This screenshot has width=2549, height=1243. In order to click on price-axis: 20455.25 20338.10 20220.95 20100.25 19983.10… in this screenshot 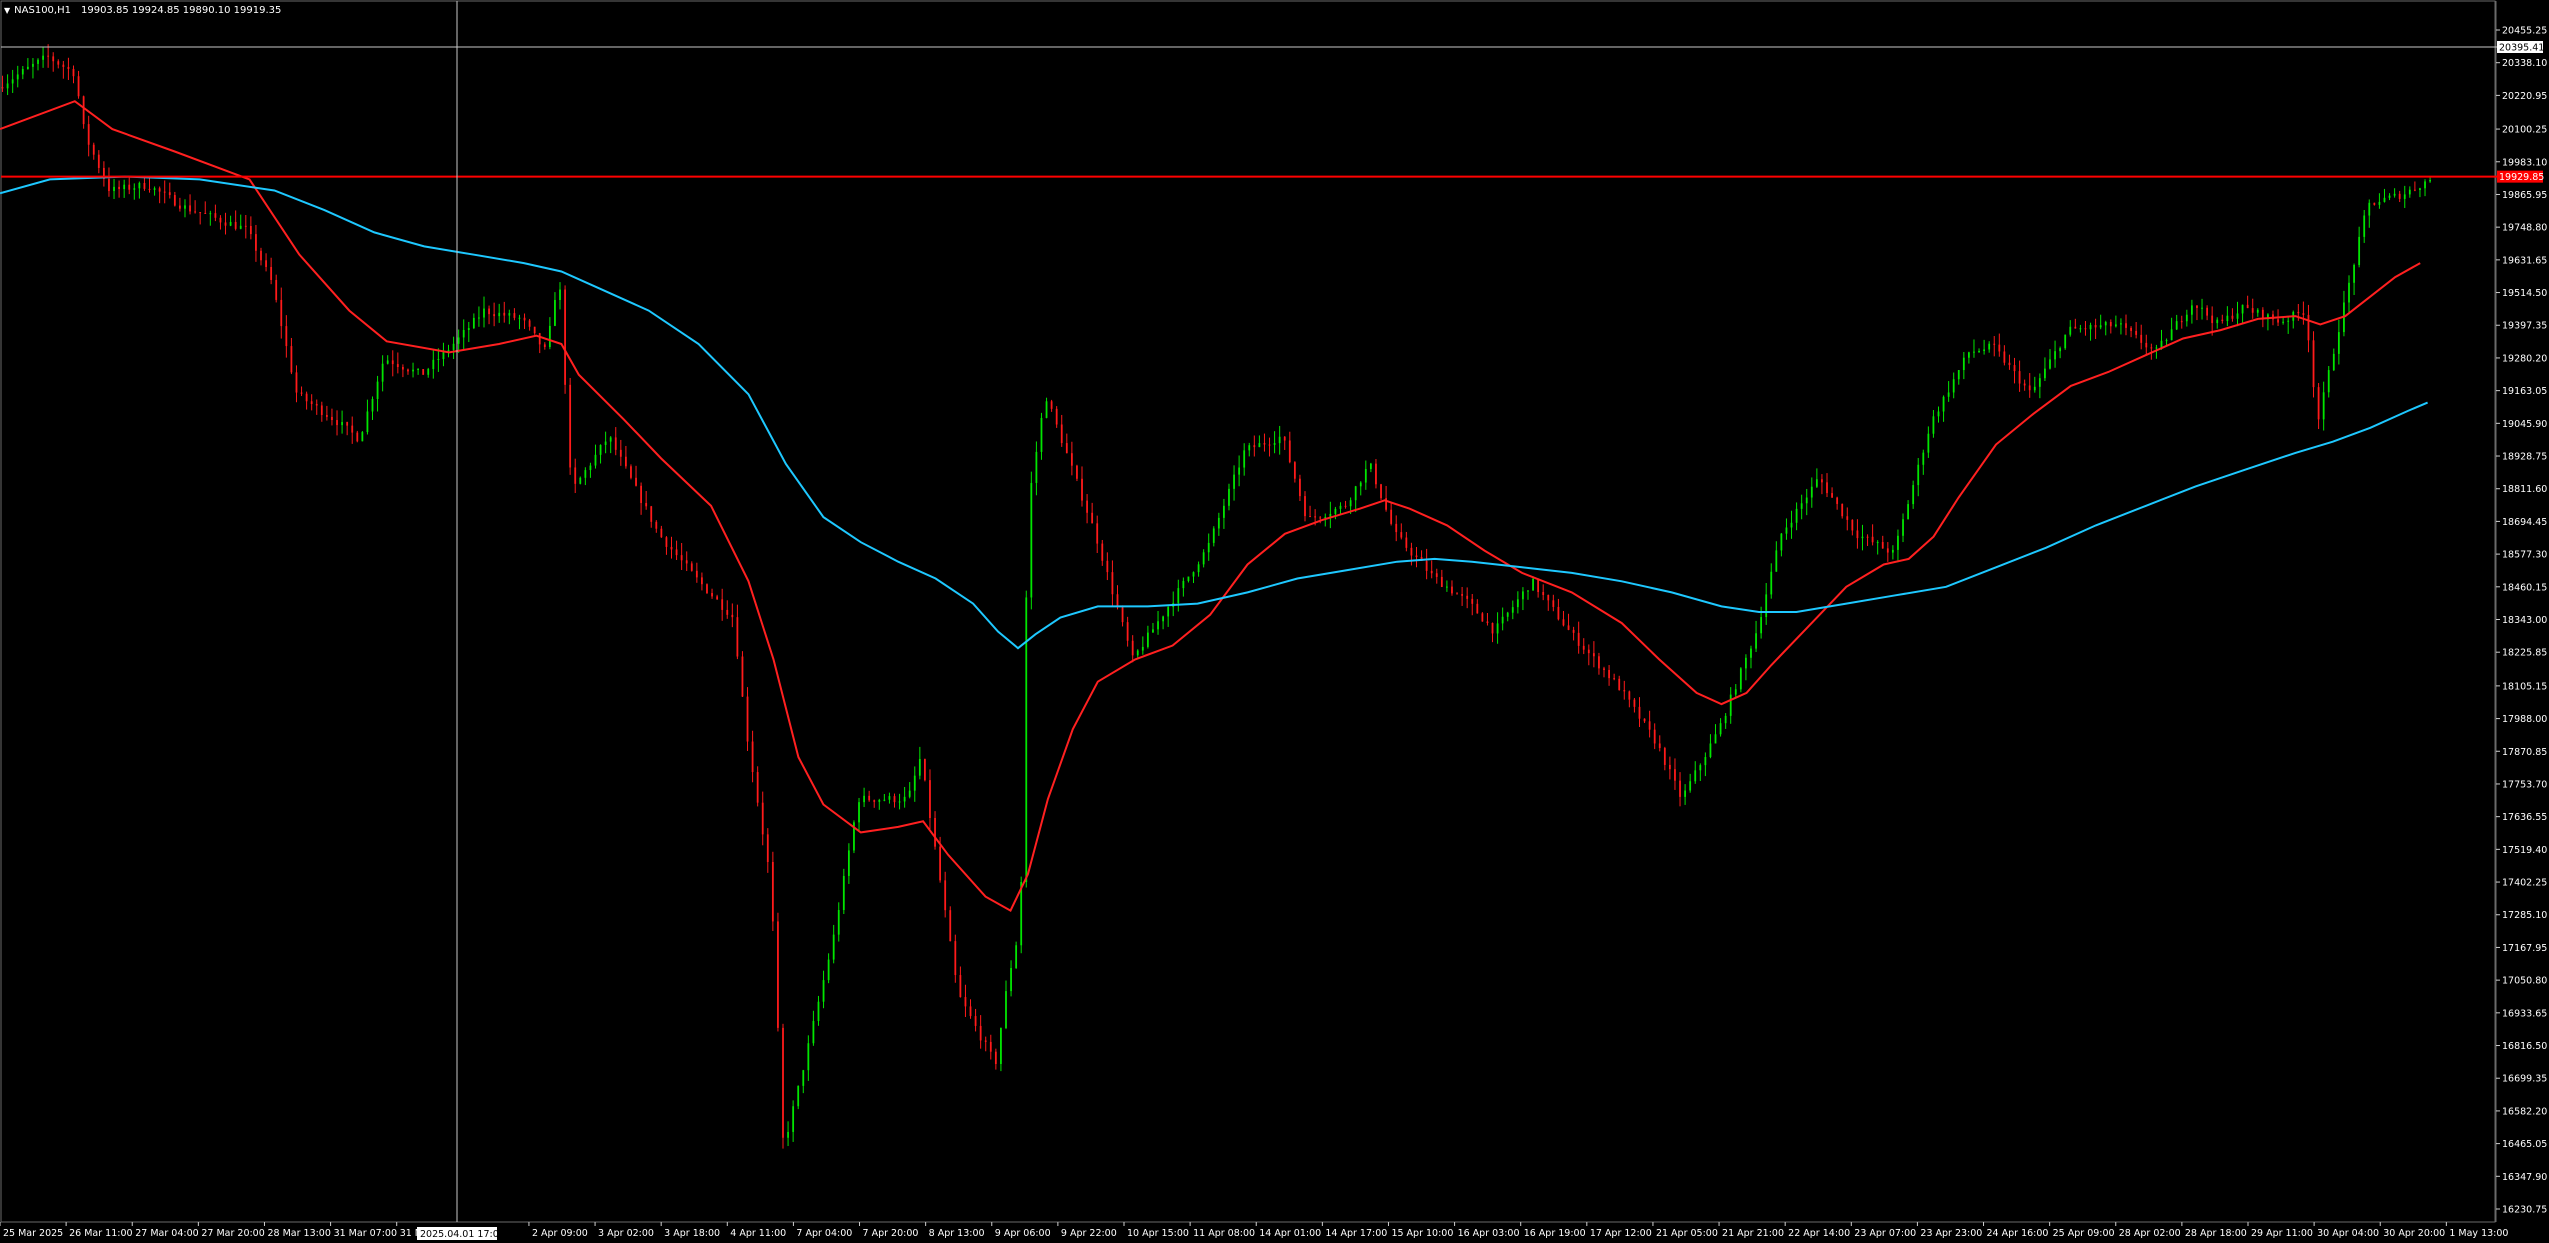, I will do `click(2521, 611)`.